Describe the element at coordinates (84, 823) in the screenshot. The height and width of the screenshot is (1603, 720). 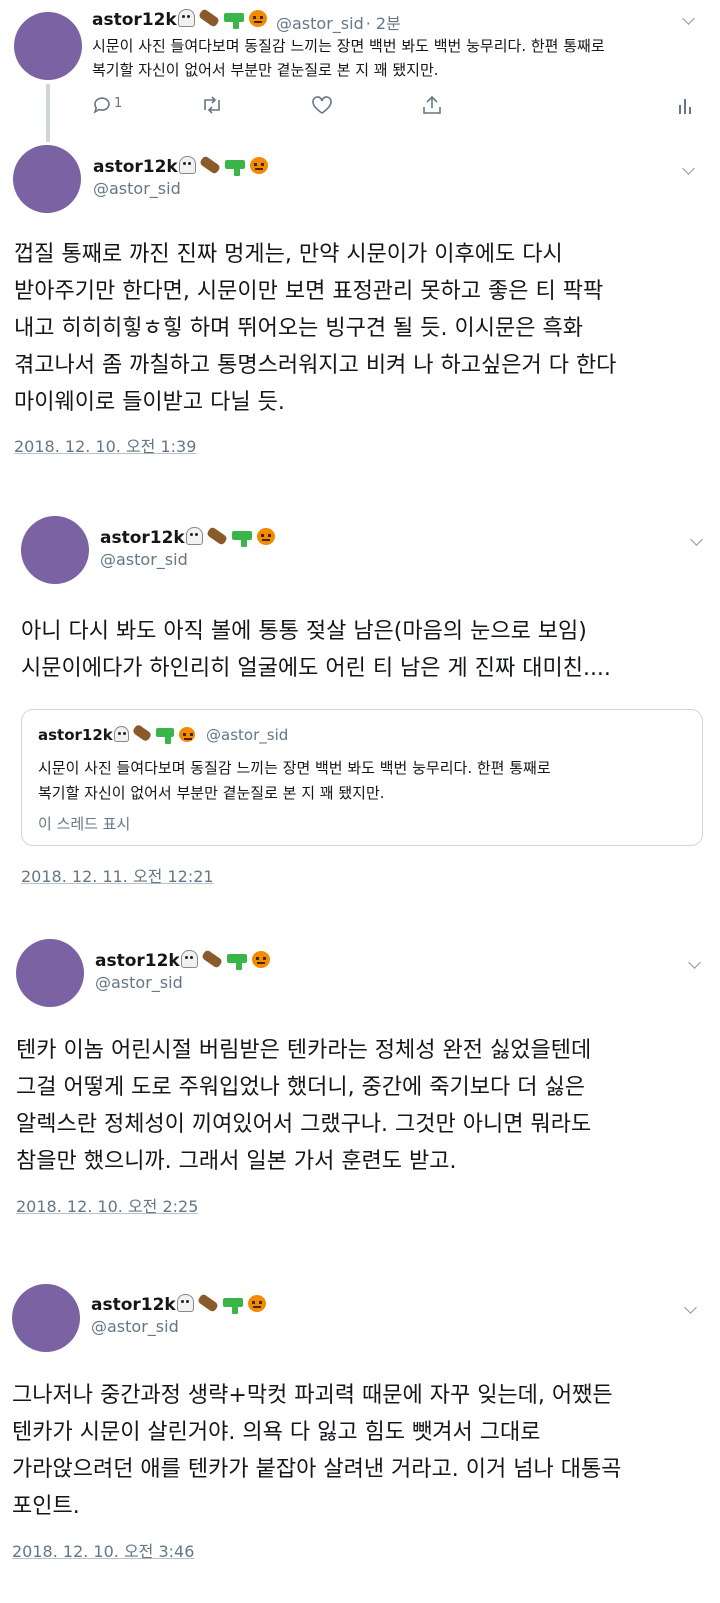
I see `show-thread-link: 이 스레드 표시` at that location.